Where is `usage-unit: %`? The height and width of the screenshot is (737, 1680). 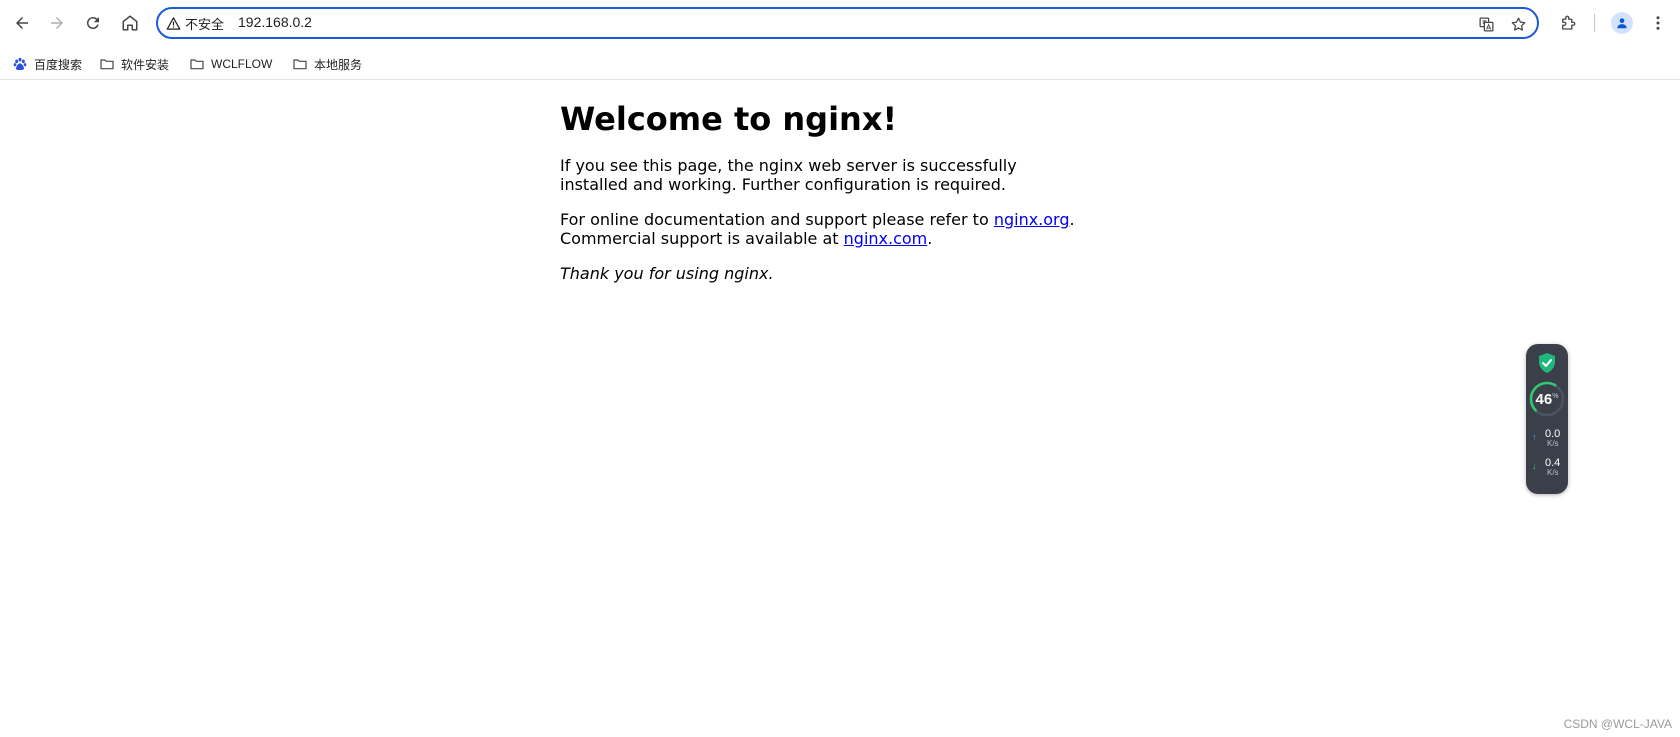 usage-unit: % is located at coordinates (1555, 396).